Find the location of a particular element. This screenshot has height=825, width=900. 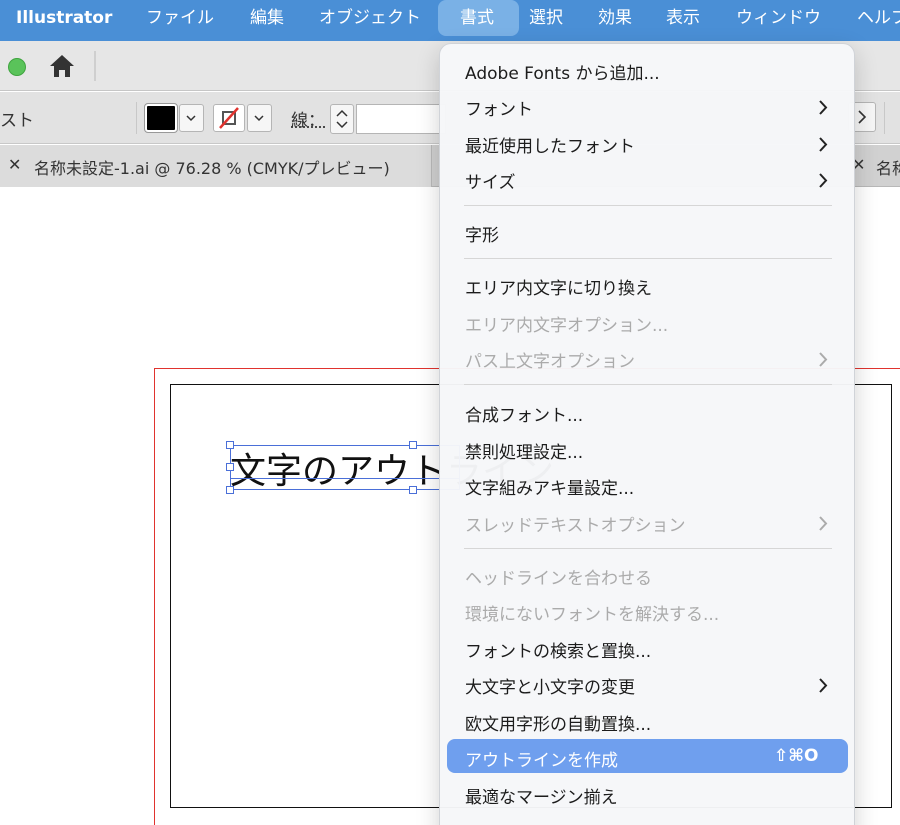

window-zoom-button is located at coordinates (17, 67).